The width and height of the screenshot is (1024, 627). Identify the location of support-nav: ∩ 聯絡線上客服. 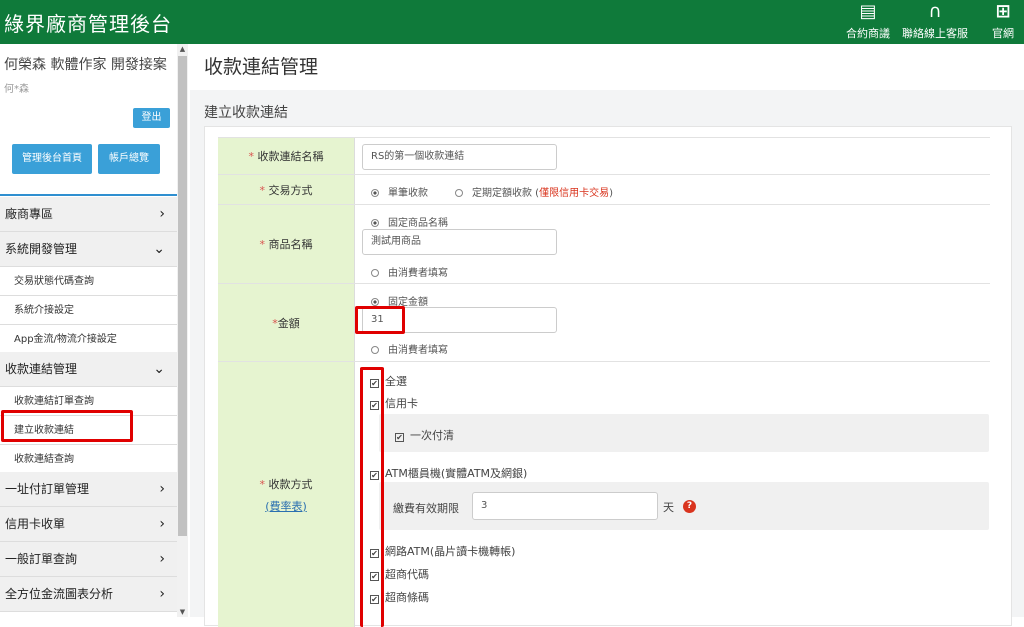
(935, 22).